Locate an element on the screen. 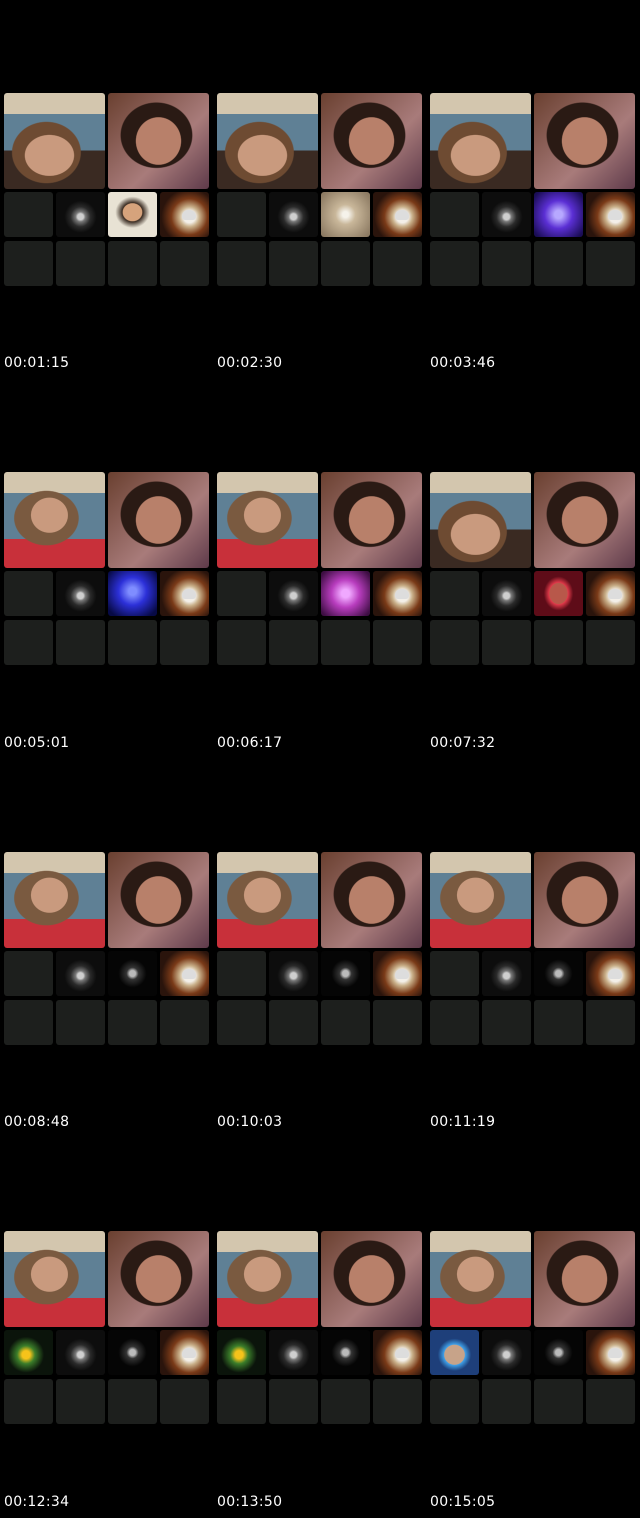 This screenshot has width=640, height=1518. timestamp-label: 00:12:34 is located at coordinates (37, 1502).